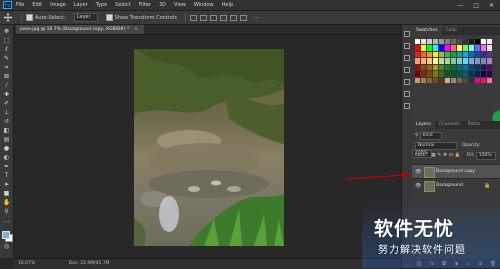  I want to click on marquee-icon: ⬚, so click(6, 41).